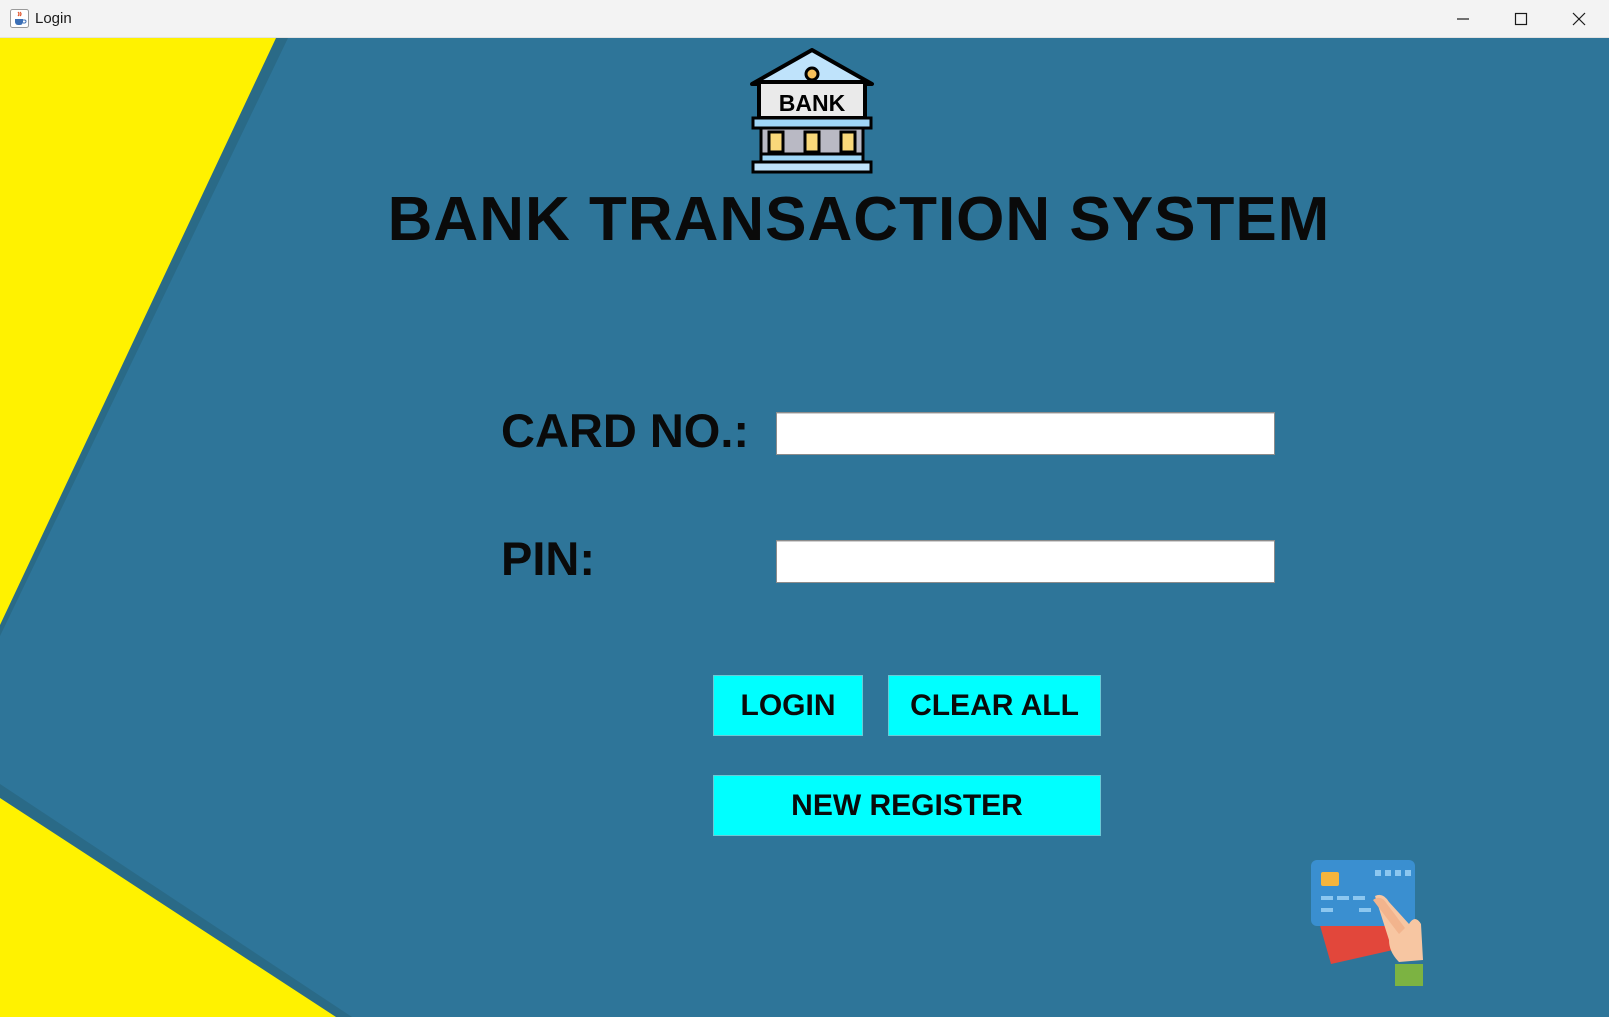 This screenshot has height=1017, width=1609. I want to click on java-cup-icon, so click(19, 18).